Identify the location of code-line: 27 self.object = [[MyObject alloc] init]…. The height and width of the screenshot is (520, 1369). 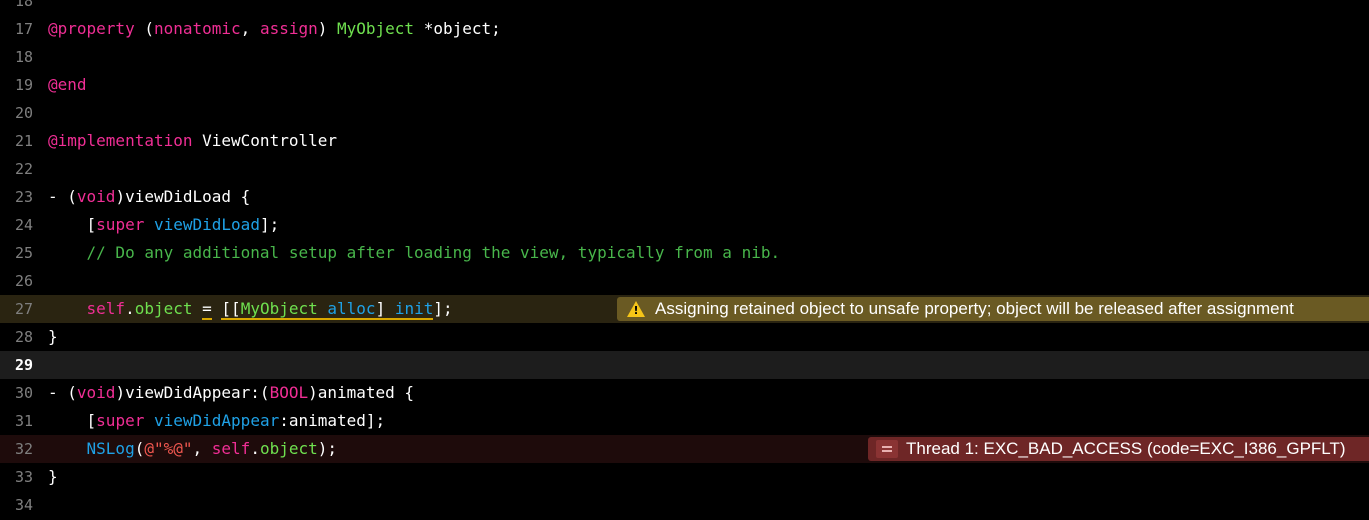
(684, 309).